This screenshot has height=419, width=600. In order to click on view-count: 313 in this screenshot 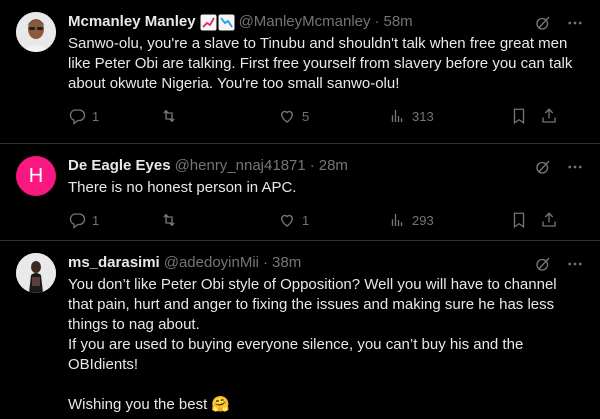, I will do `click(423, 116)`.